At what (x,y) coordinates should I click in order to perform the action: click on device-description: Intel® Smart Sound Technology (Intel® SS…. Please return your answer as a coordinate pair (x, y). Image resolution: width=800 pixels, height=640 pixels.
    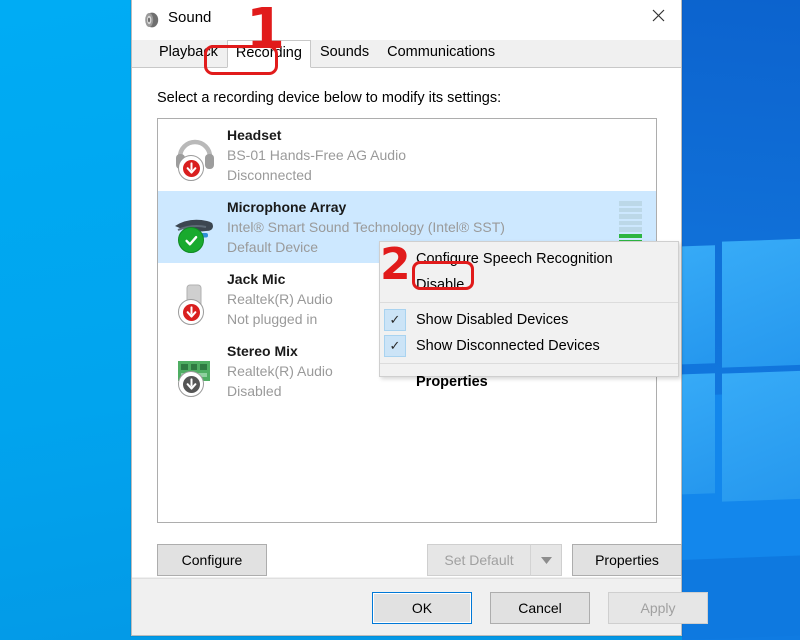
    Looking at the image, I should click on (366, 226).